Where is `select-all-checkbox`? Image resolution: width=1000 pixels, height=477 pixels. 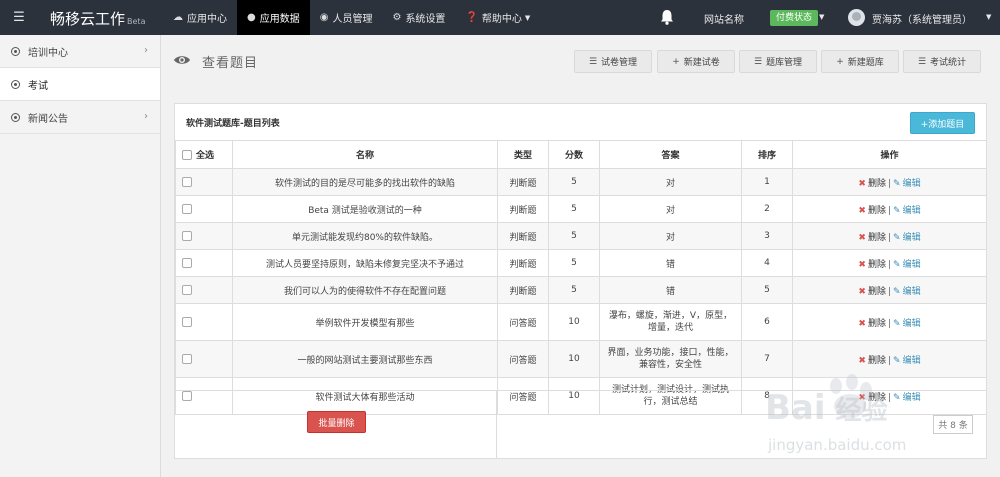 select-all-checkbox is located at coordinates (187, 154).